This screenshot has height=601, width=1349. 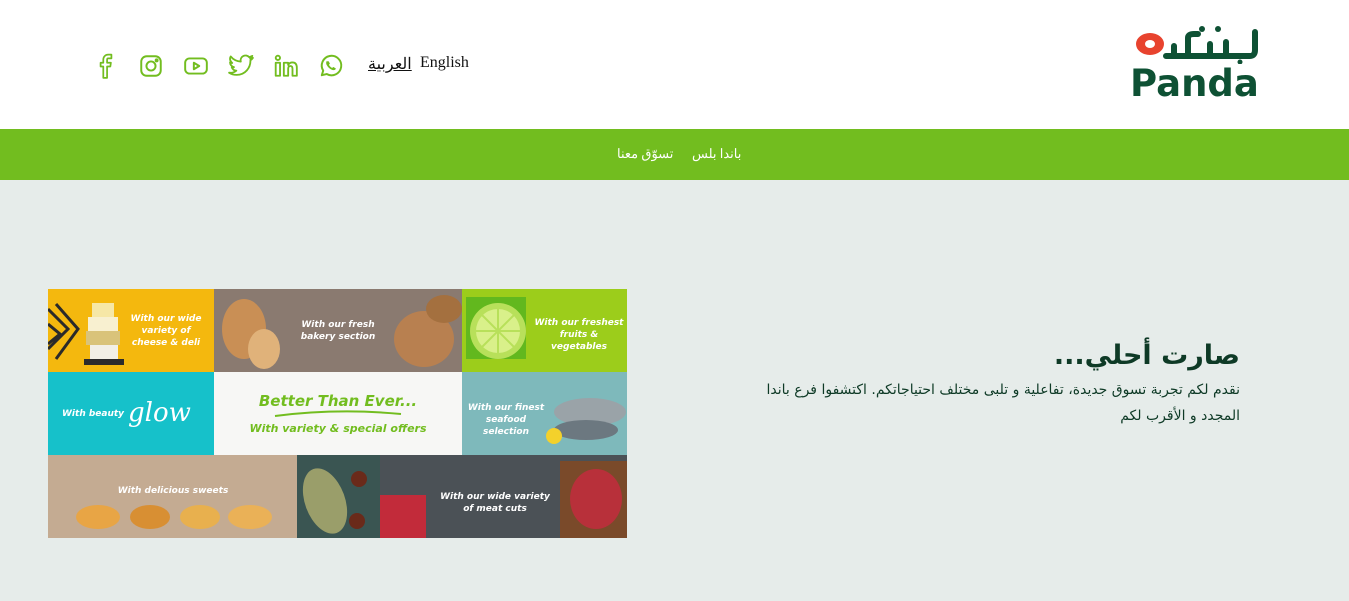 What do you see at coordinates (716, 154) in the screenshot?
I see `nav-item-panda-plus: باندا بلس` at bounding box center [716, 154].